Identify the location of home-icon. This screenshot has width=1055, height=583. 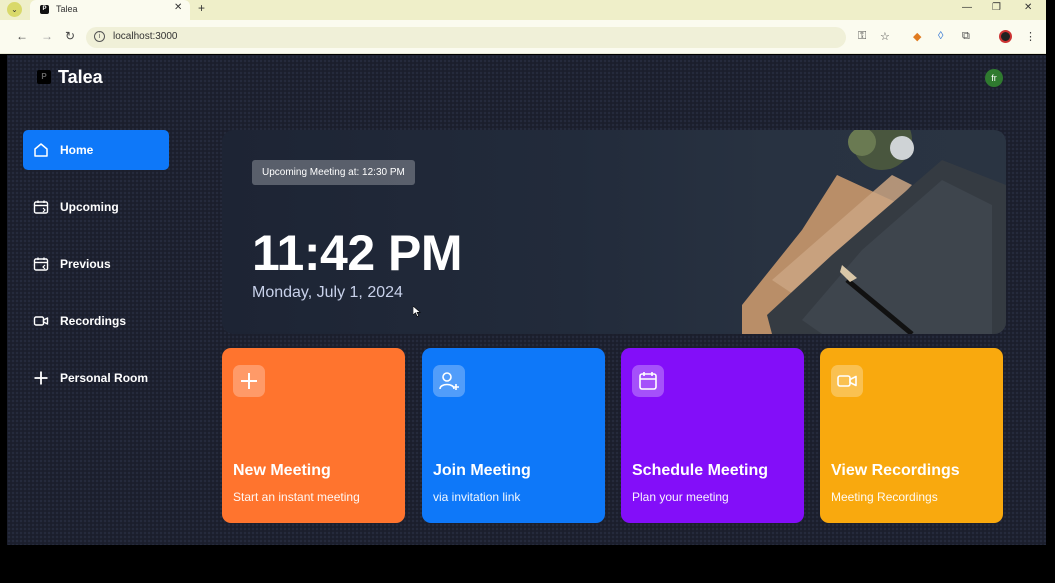
(41, 150).